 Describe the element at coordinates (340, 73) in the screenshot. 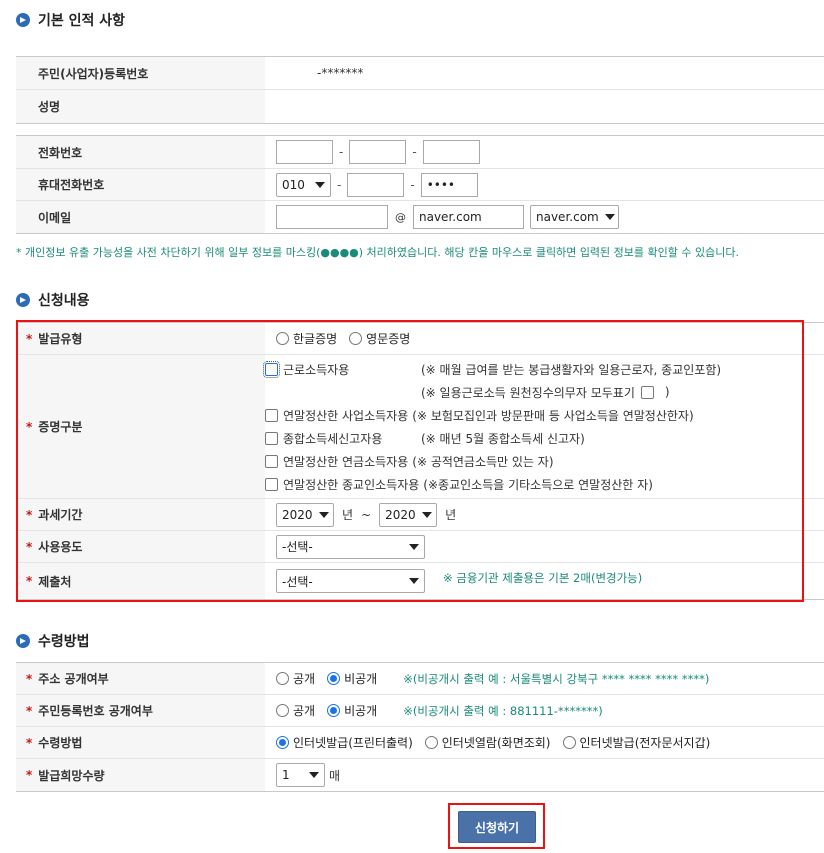

I see `id-value: -*******` at that location.